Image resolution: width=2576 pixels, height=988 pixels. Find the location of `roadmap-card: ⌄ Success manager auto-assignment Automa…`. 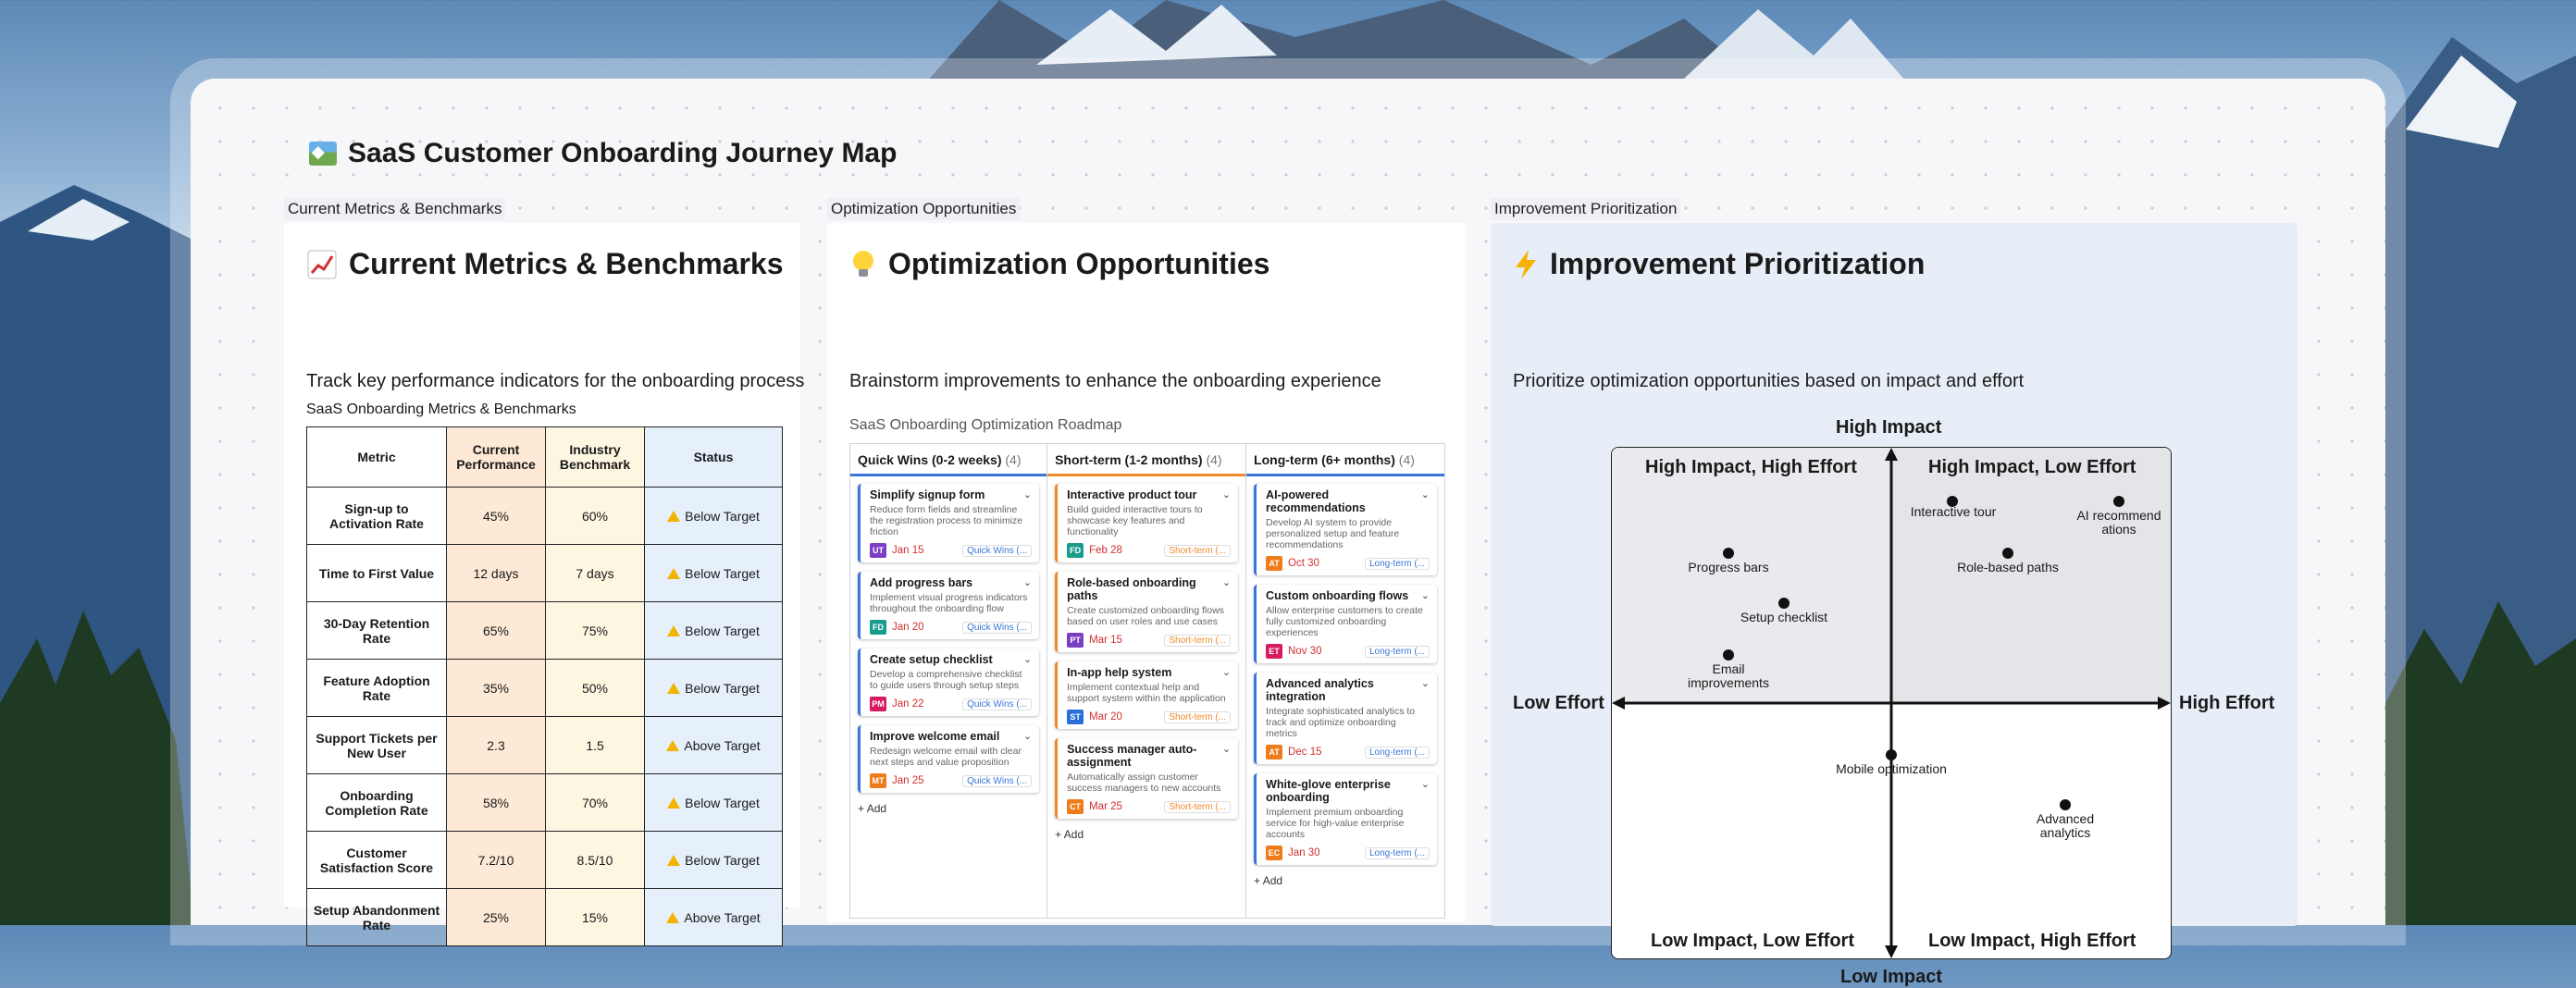

roadmap-card: ⌄ Success manager auto-assignment Automa… is located at coordinates (1147, 779).